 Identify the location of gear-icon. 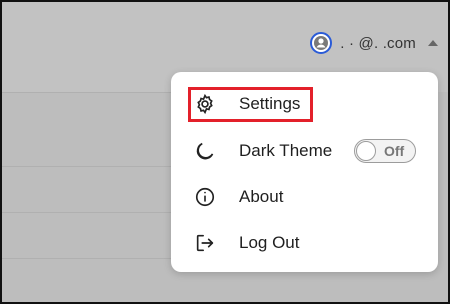
(205, 104).